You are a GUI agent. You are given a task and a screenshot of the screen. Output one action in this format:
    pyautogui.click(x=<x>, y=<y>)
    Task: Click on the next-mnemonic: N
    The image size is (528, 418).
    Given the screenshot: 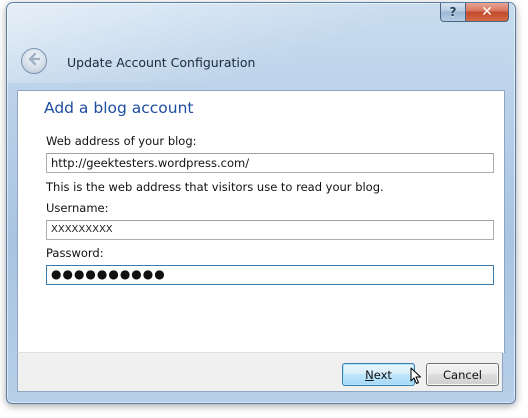 What is the action you would take?
    pyautogui.click(x=369, y=374)
    